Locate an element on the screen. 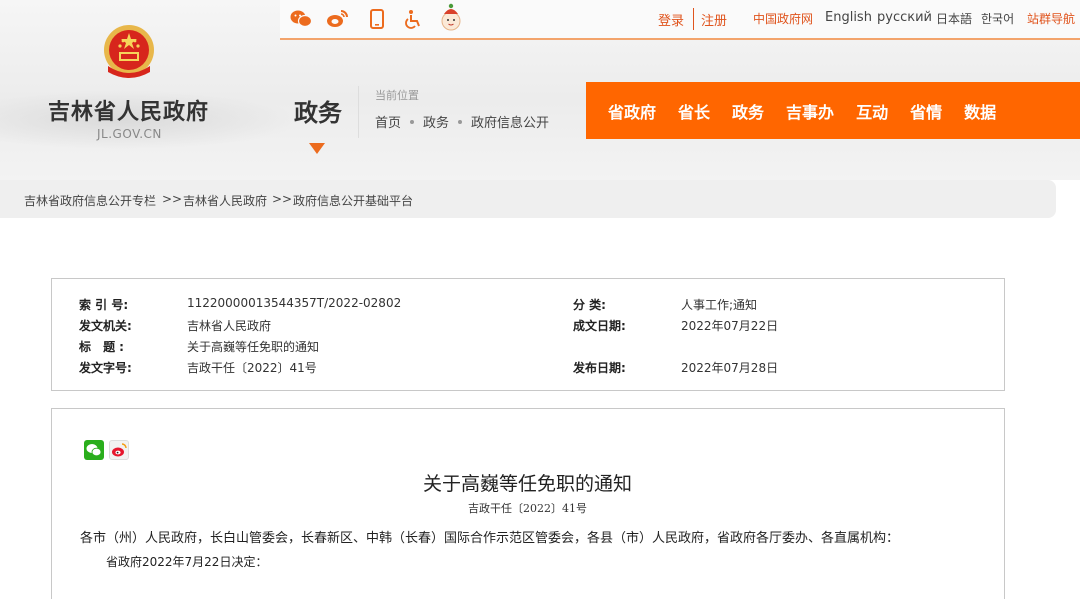 Image resolution: width=1080 pixels, height=599 pixels. header-divider is located at coordinates (358, 112).